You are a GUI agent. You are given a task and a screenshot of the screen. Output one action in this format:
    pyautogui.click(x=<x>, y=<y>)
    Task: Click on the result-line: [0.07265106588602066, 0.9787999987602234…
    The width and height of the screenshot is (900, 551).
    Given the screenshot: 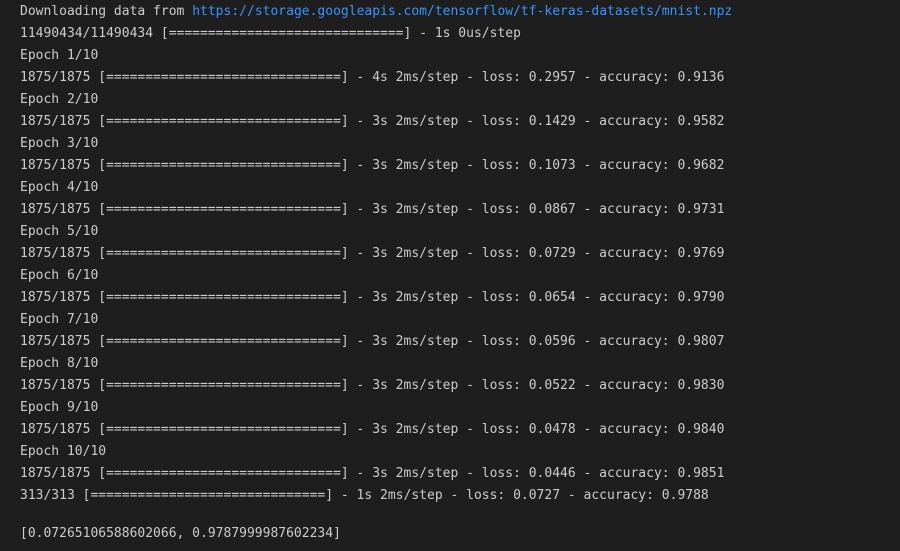 What is the action you would take?
    pyautogui.click(x=180, y=533)
    